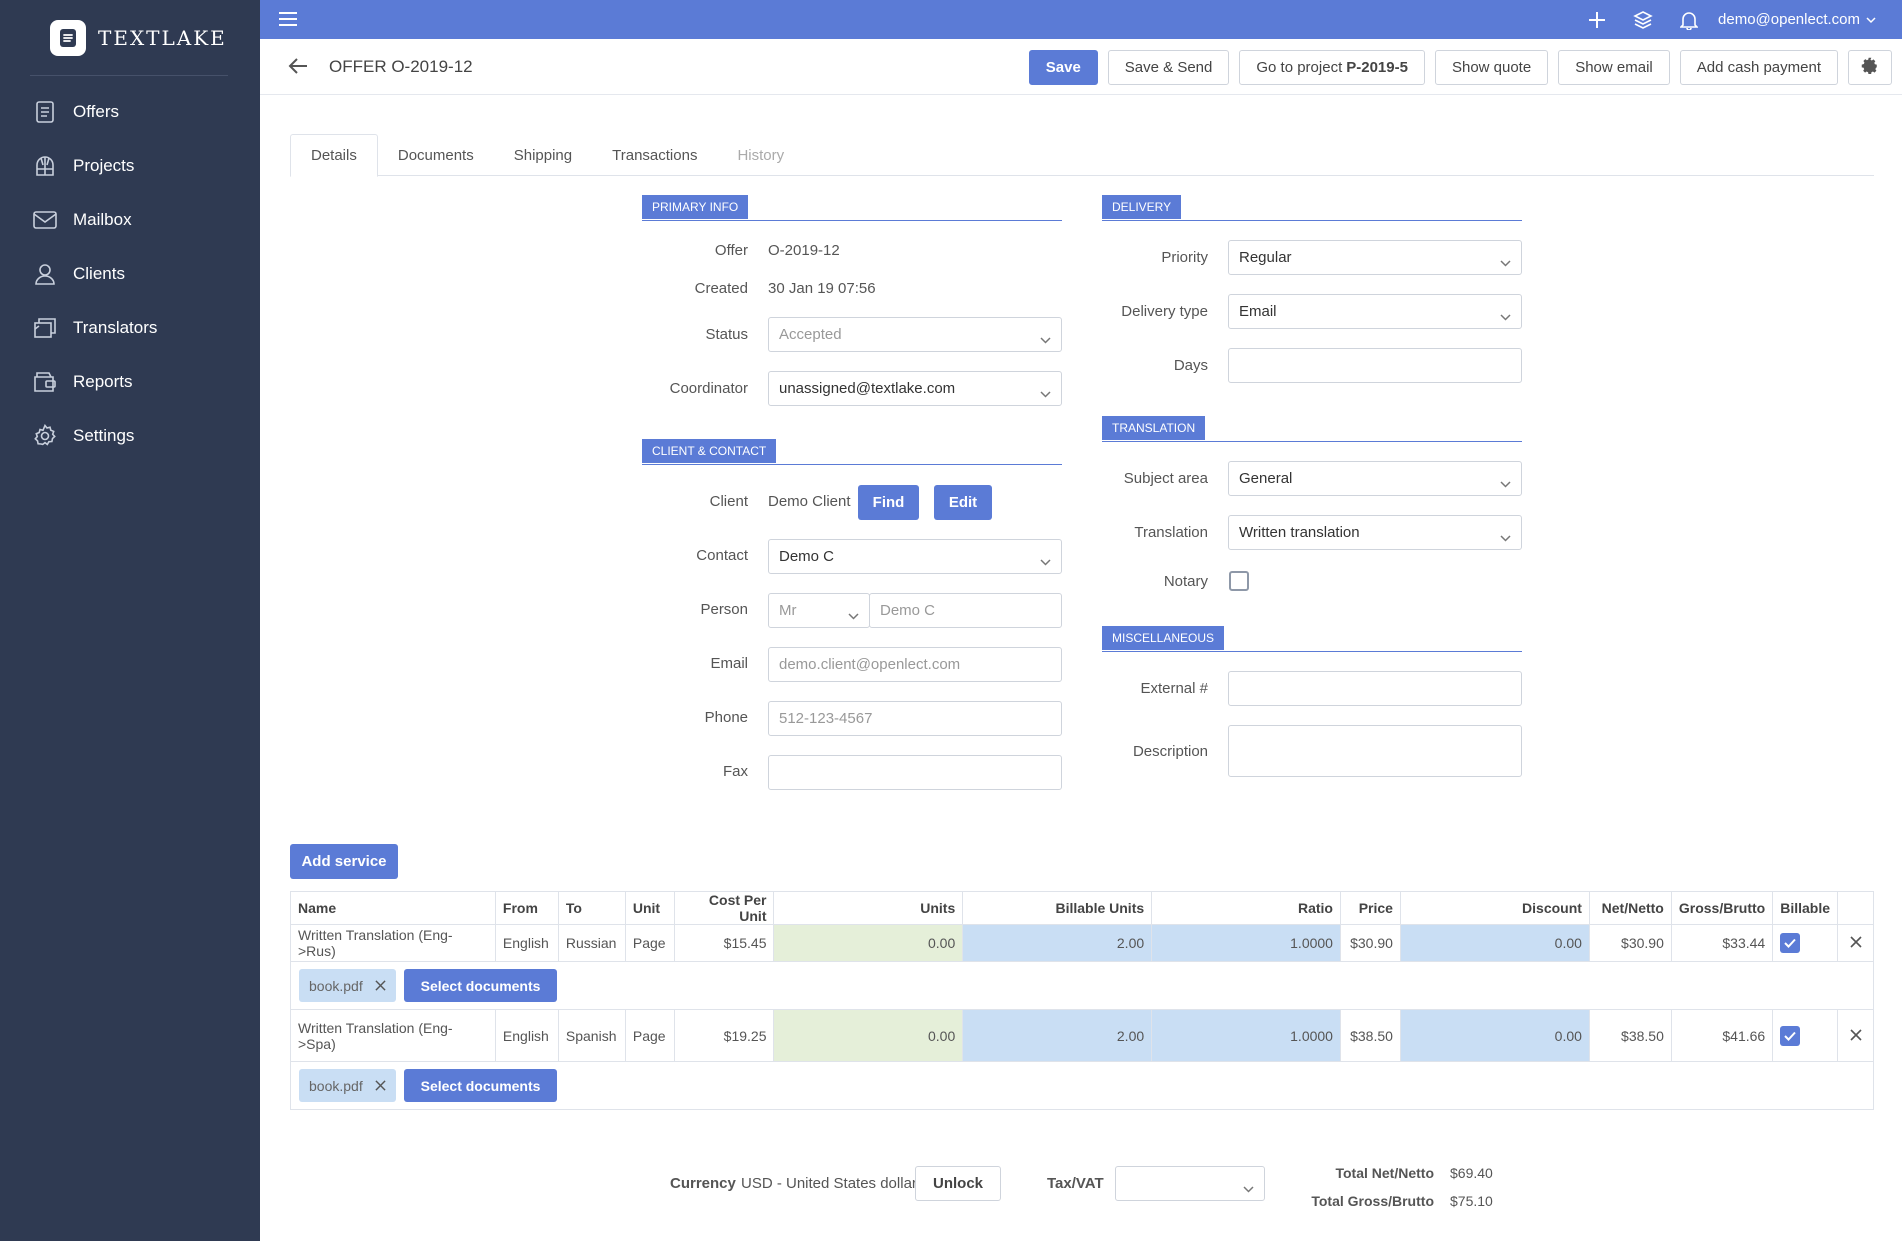  What do you see at coordinates (819, 610) in the screenshot?
I see `salutation-select: Mr` at bounding box center [819, 610].